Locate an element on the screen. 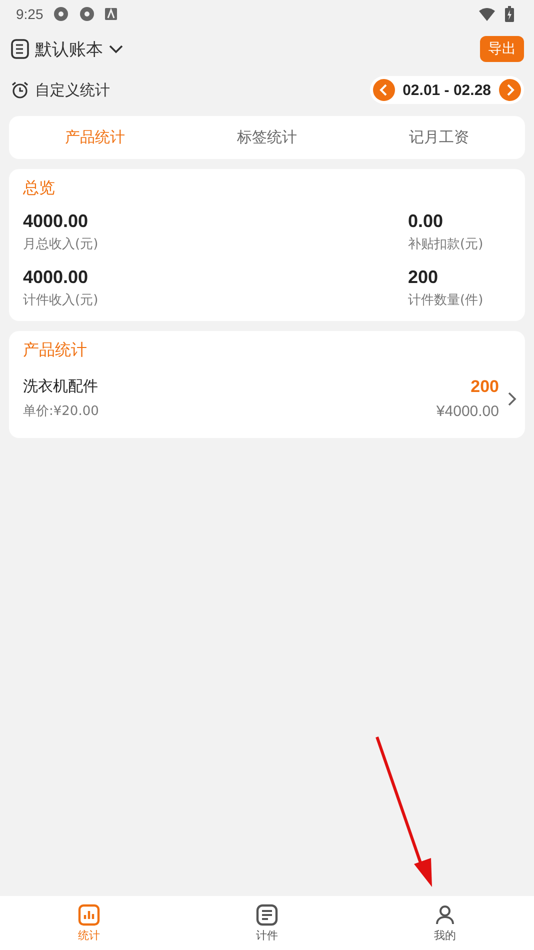 The height and width of the screenshot is (950, 534). date-range: 02.01 - 02.28 is located at coordinates (446, 90).